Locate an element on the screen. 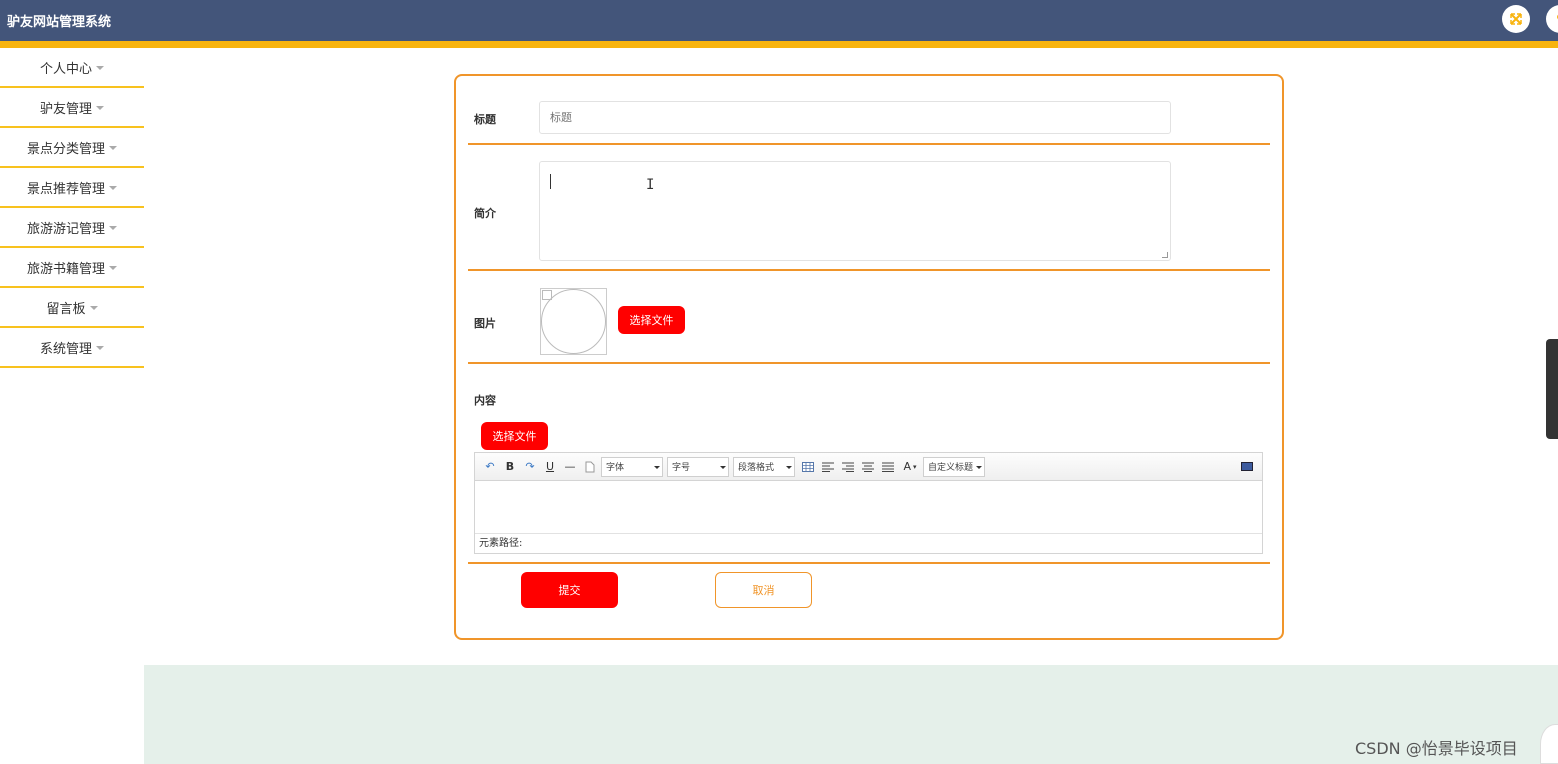 The height and width of the screenshot is (764, 1558). sidebar-item-travel-notes-management: 旅游游记管理 is located at coordinates (72, 228).